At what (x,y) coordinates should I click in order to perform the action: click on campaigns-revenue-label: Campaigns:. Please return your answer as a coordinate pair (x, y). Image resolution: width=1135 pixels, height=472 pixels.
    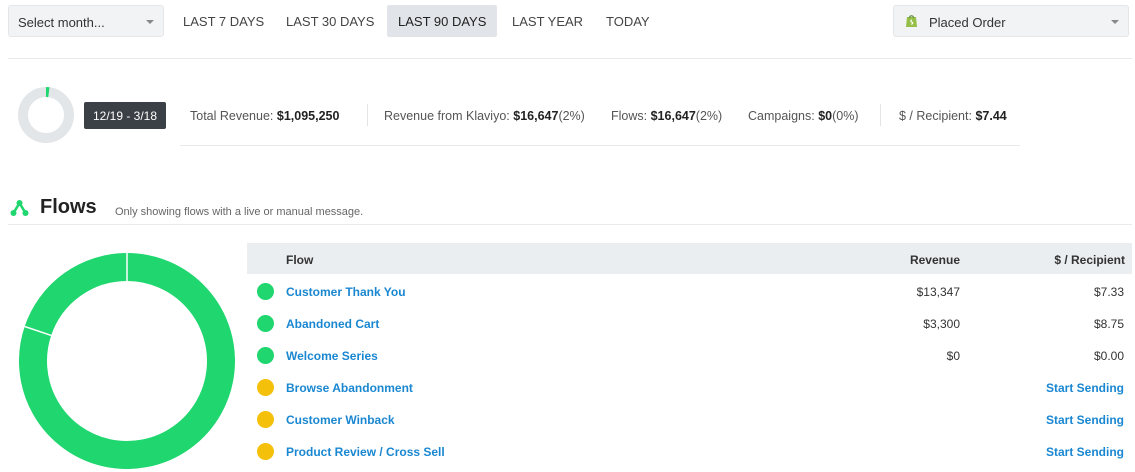
    Looking at the image, I should click on (781, 116).